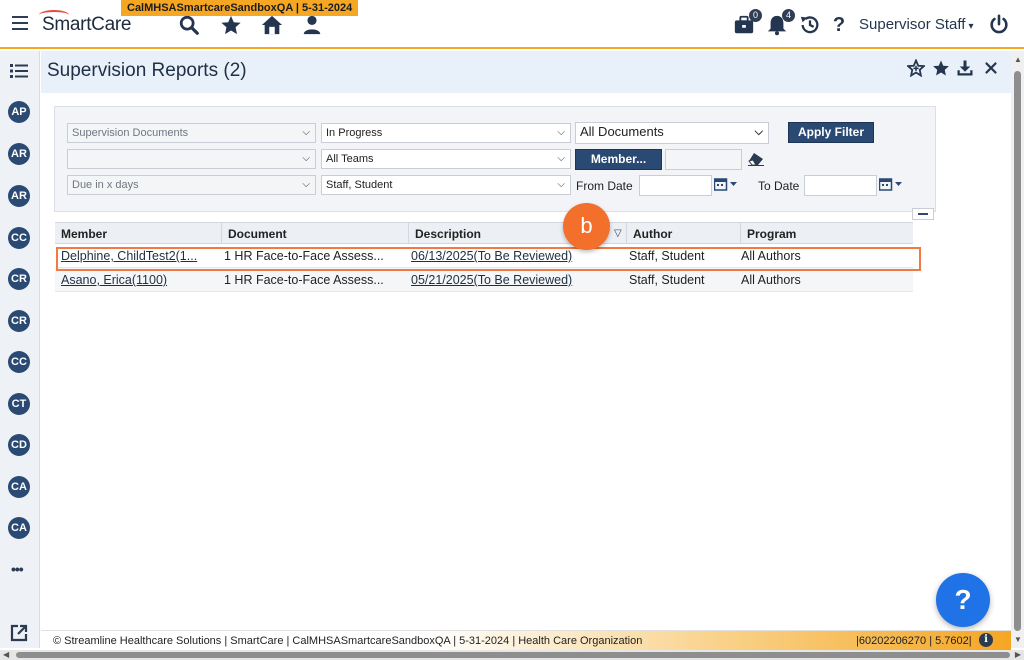 Image resolution: width=1024 pixels, height=660 pixels. I want to click on briefcase-icon: 0, so click(747, 22).